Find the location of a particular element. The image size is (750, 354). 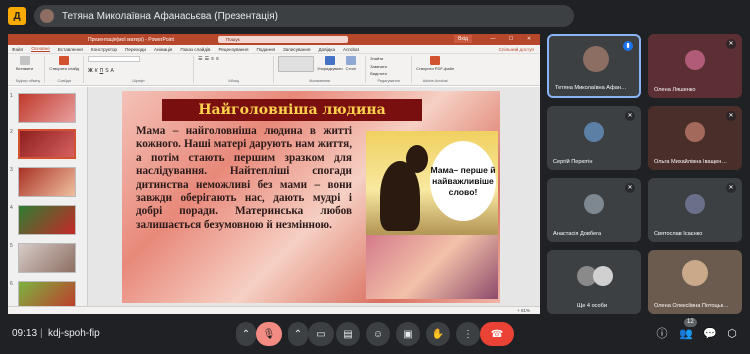

participant-name: Олена Ляшенко is located at coordinates (675, 90).